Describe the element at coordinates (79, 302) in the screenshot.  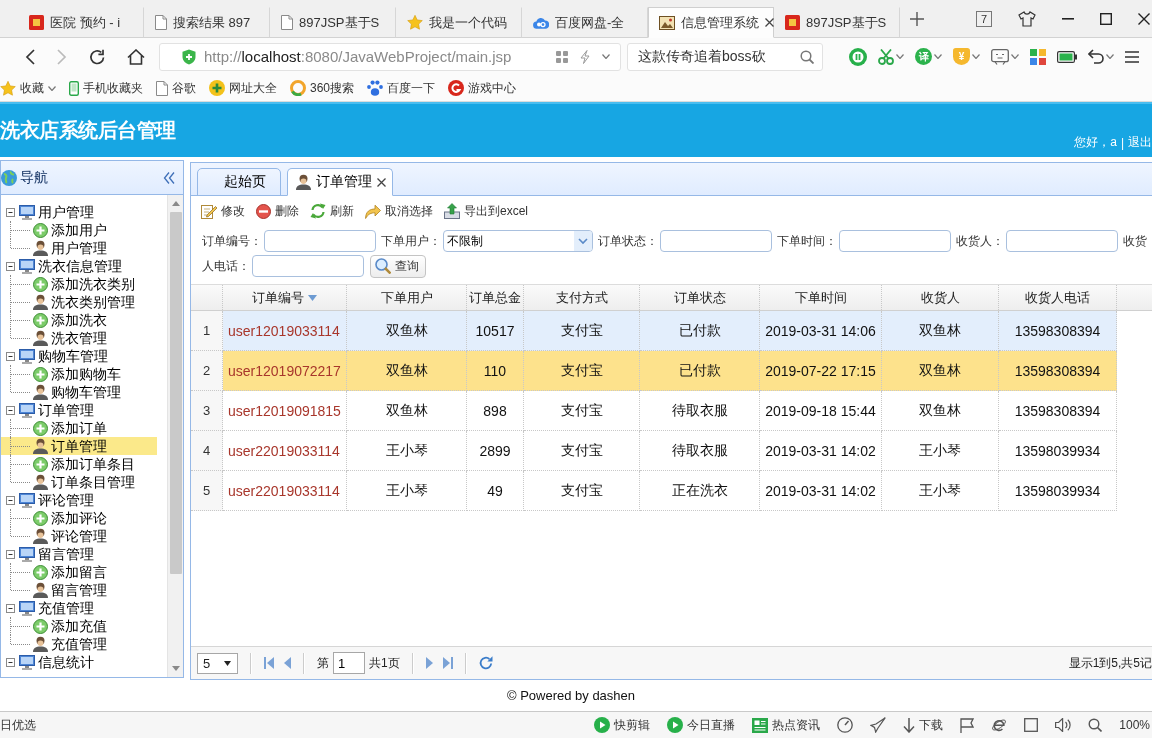
I see `tree-item: 洗衣类别管理` at that location.